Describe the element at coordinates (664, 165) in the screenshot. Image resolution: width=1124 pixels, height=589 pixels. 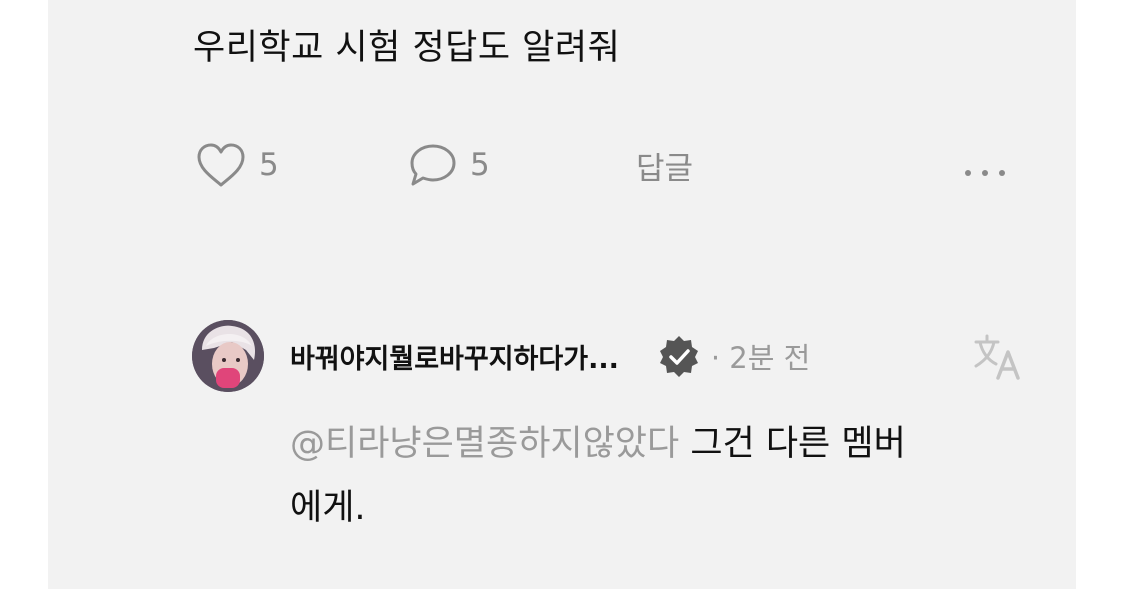
I see `reply-button: 답글` at that location.